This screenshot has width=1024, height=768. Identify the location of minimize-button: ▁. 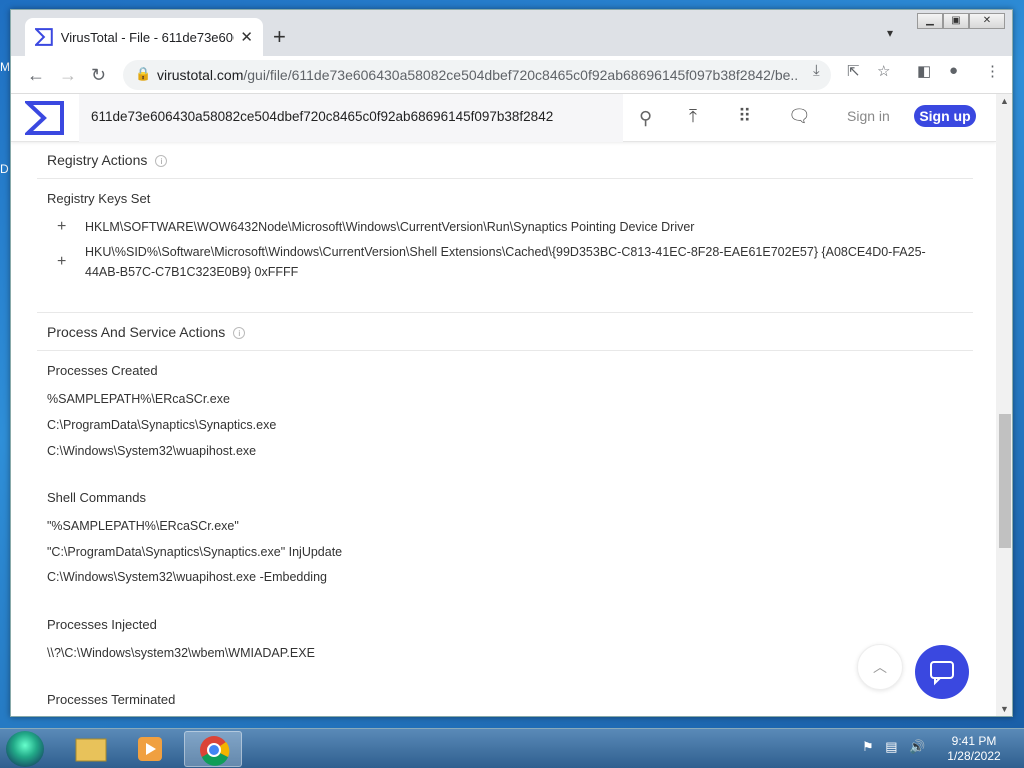
(930, 21).